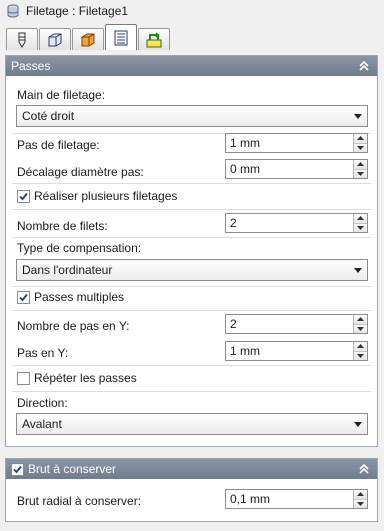 The height and width of the screenshot is (531, 384). Describe the element at coordinates (67, 270) in the screenshot. I see `compensation-value: Dans l'ordinateur` at that location.